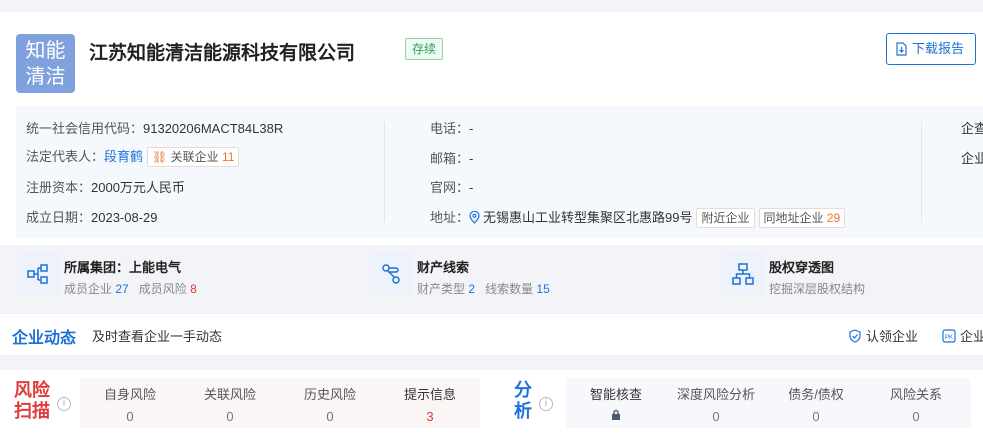 This screenshot has height=435, width=983. What do you see at coordinates (129, 394) in the screenshot?
I see `risk-self-label: 自身风险` at bounding box center [129, 394].